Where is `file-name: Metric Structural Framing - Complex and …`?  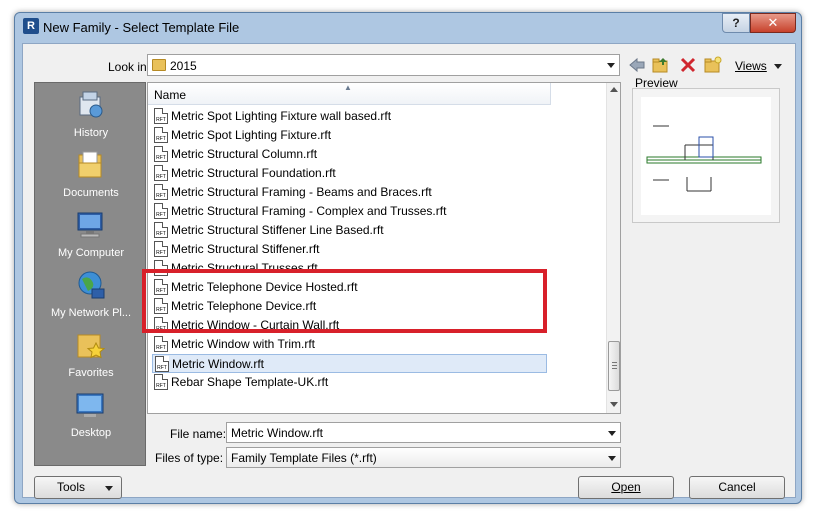
file-name: Metric Structural Framing - Complex and … is located at coordinates (309, 211).